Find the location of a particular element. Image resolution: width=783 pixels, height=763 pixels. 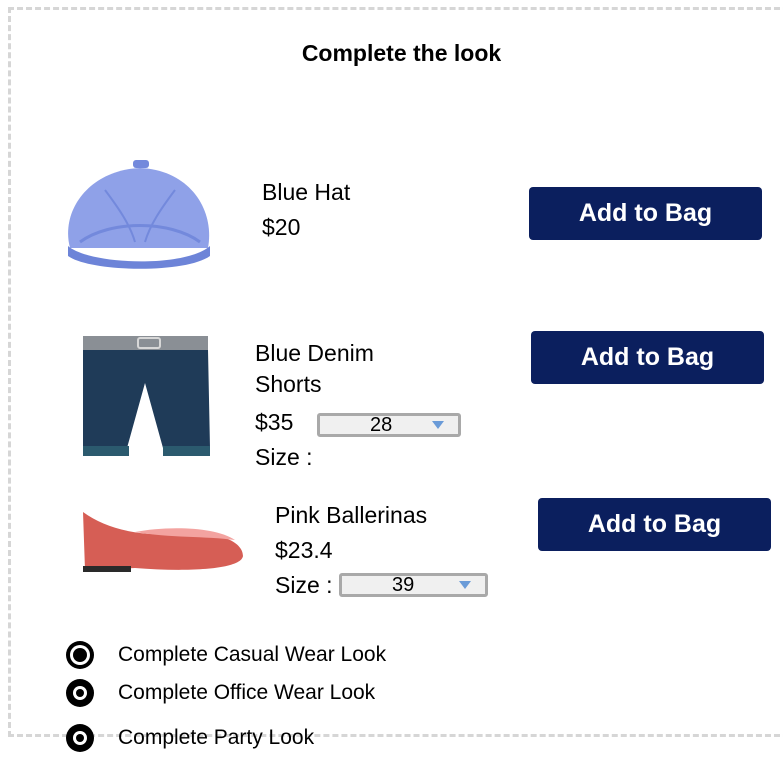

blue-denim-shorts-image is located at coordinates (145, 393).